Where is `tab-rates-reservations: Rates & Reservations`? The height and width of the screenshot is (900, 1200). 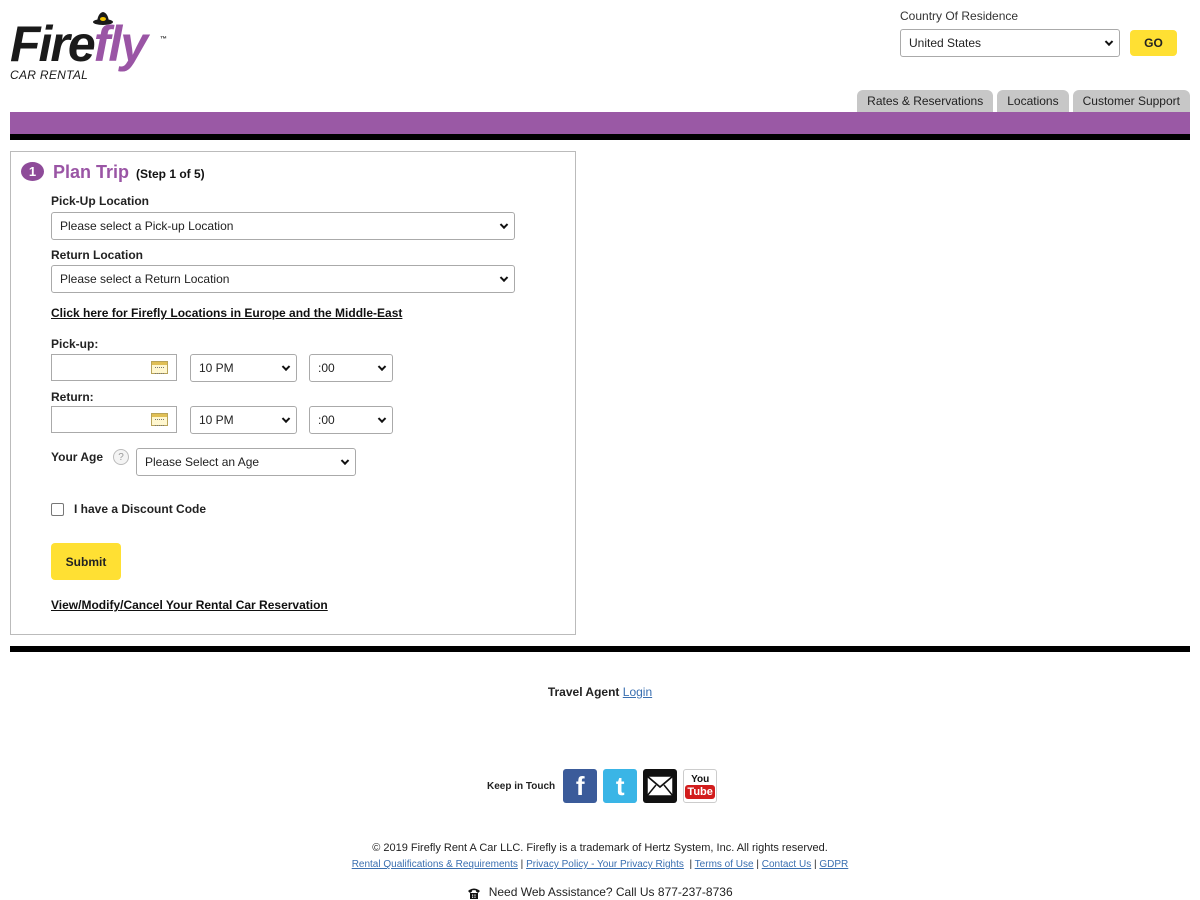 tab-rates-reservations: Rates & Reservations is located at coordinates (925, 101).